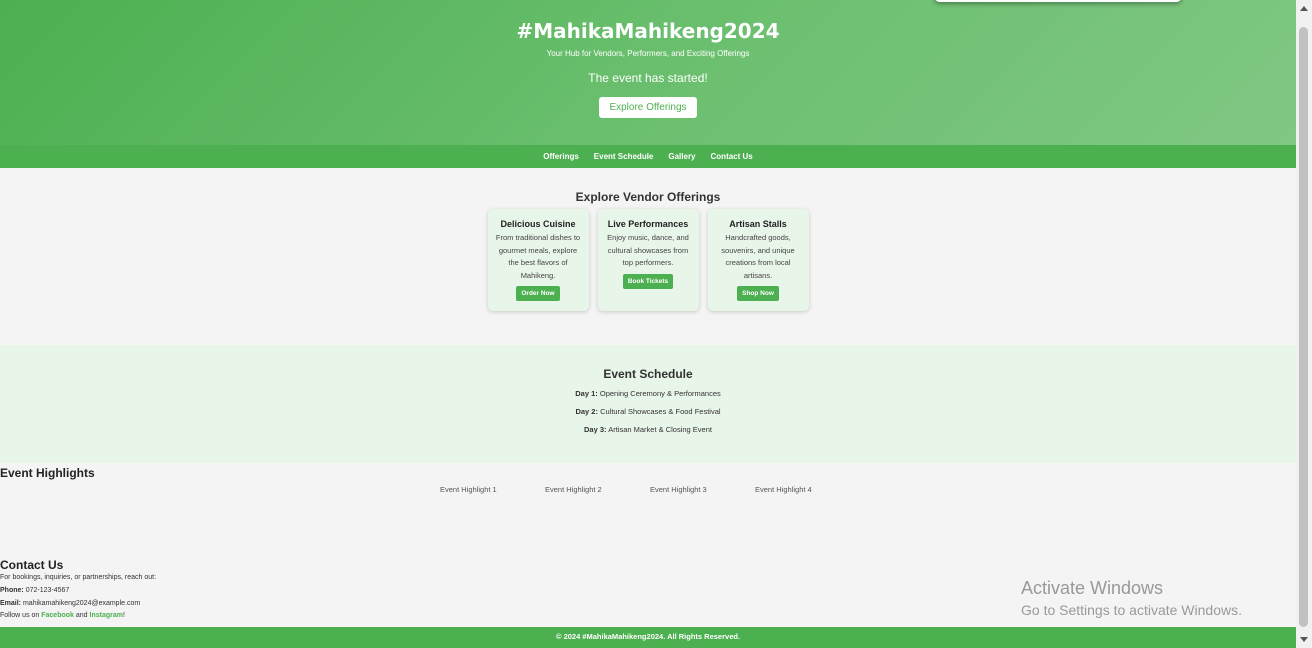  What do you see at coordinates (586, 411) in the screenshot?
I see `day-label: Day 2:` at bounding box center [586, 411].